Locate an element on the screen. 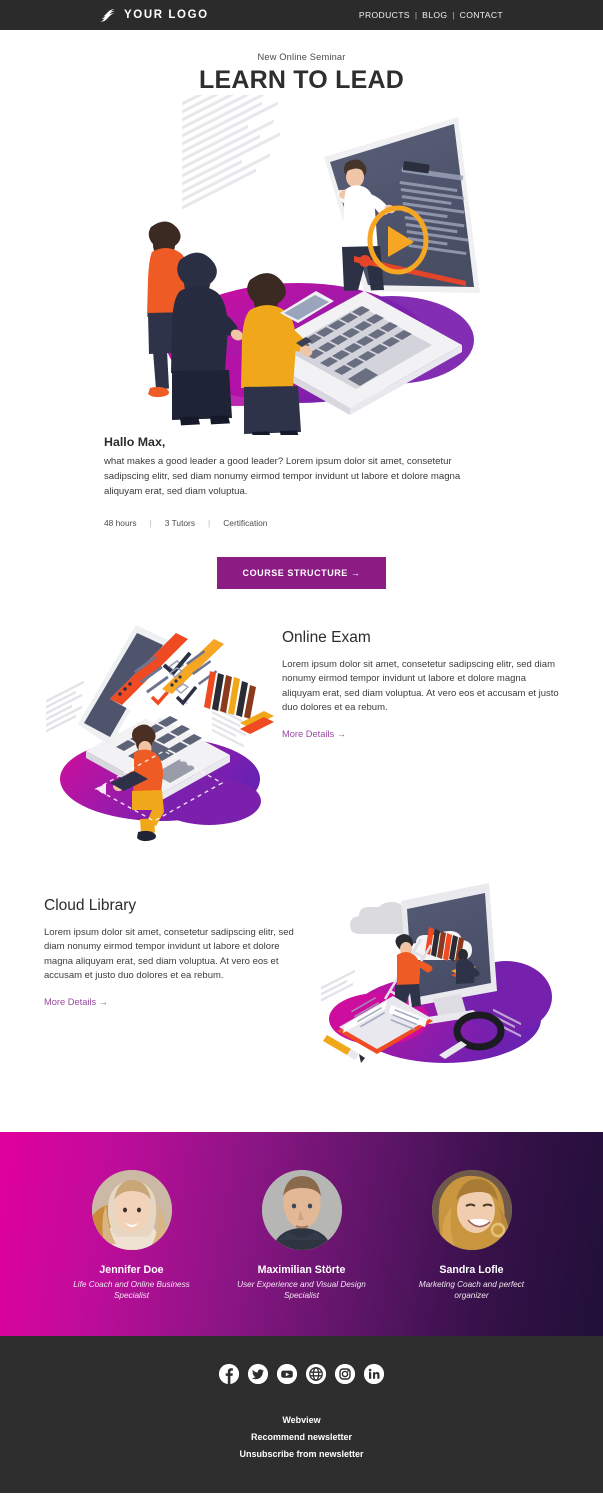  social-links is located at coordinates (301, 1373).